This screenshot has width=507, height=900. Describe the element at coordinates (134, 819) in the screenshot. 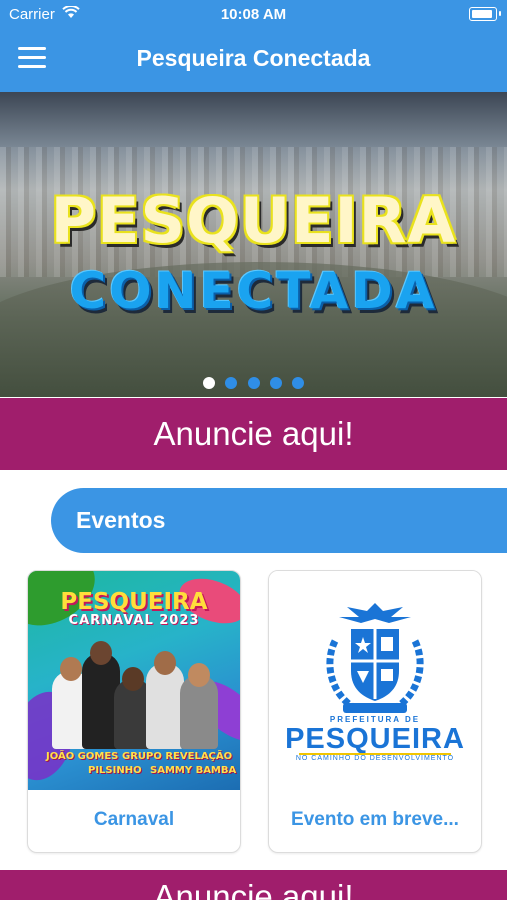

I see `event-card-label: Carnaval` at that location.